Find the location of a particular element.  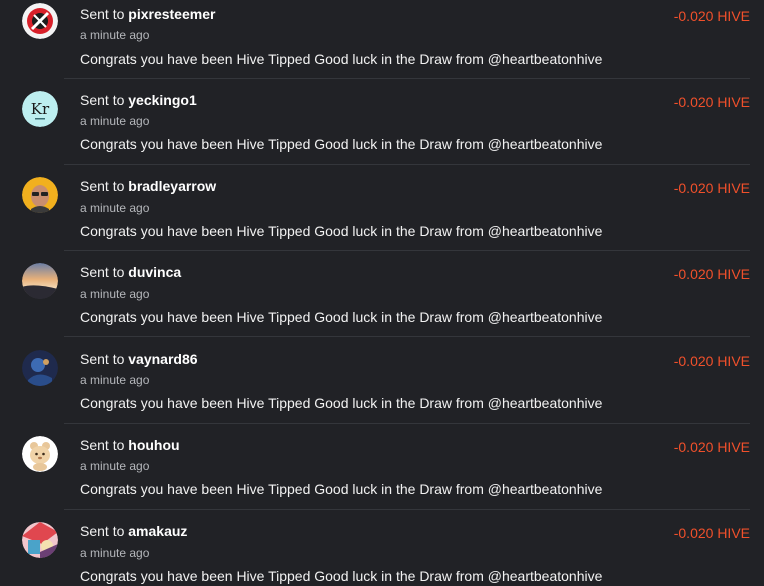

transfer-title: Sent to pixresteemer is located at coordinates (147, 14).